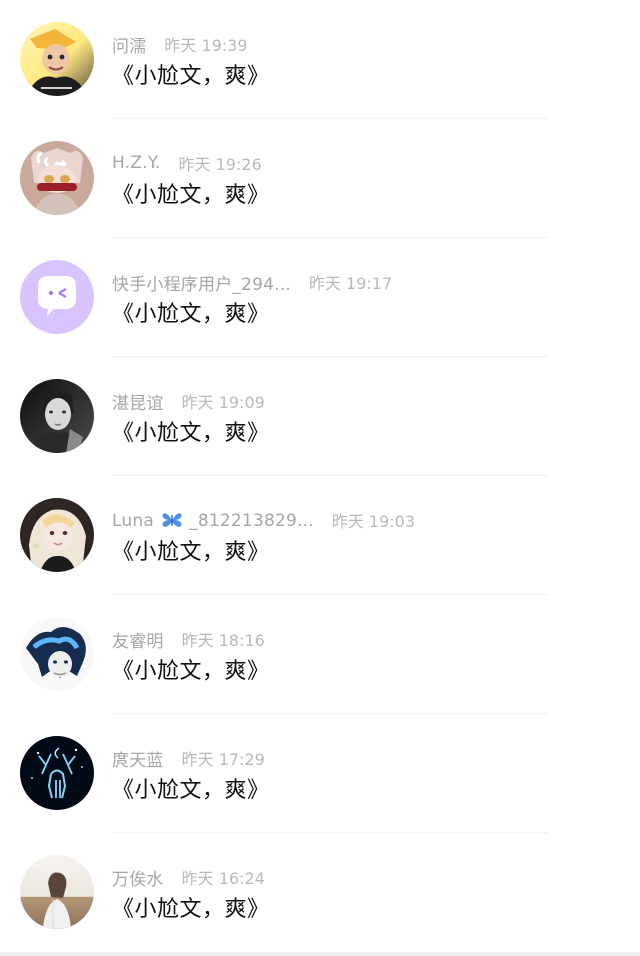 Image resolution: width=640 pixels, height=956 pixels. What do you see at coordinates (223, 640) in the screenshot?
I see `comment-time: 昨天 18:16` at bounding box center [223, 640].